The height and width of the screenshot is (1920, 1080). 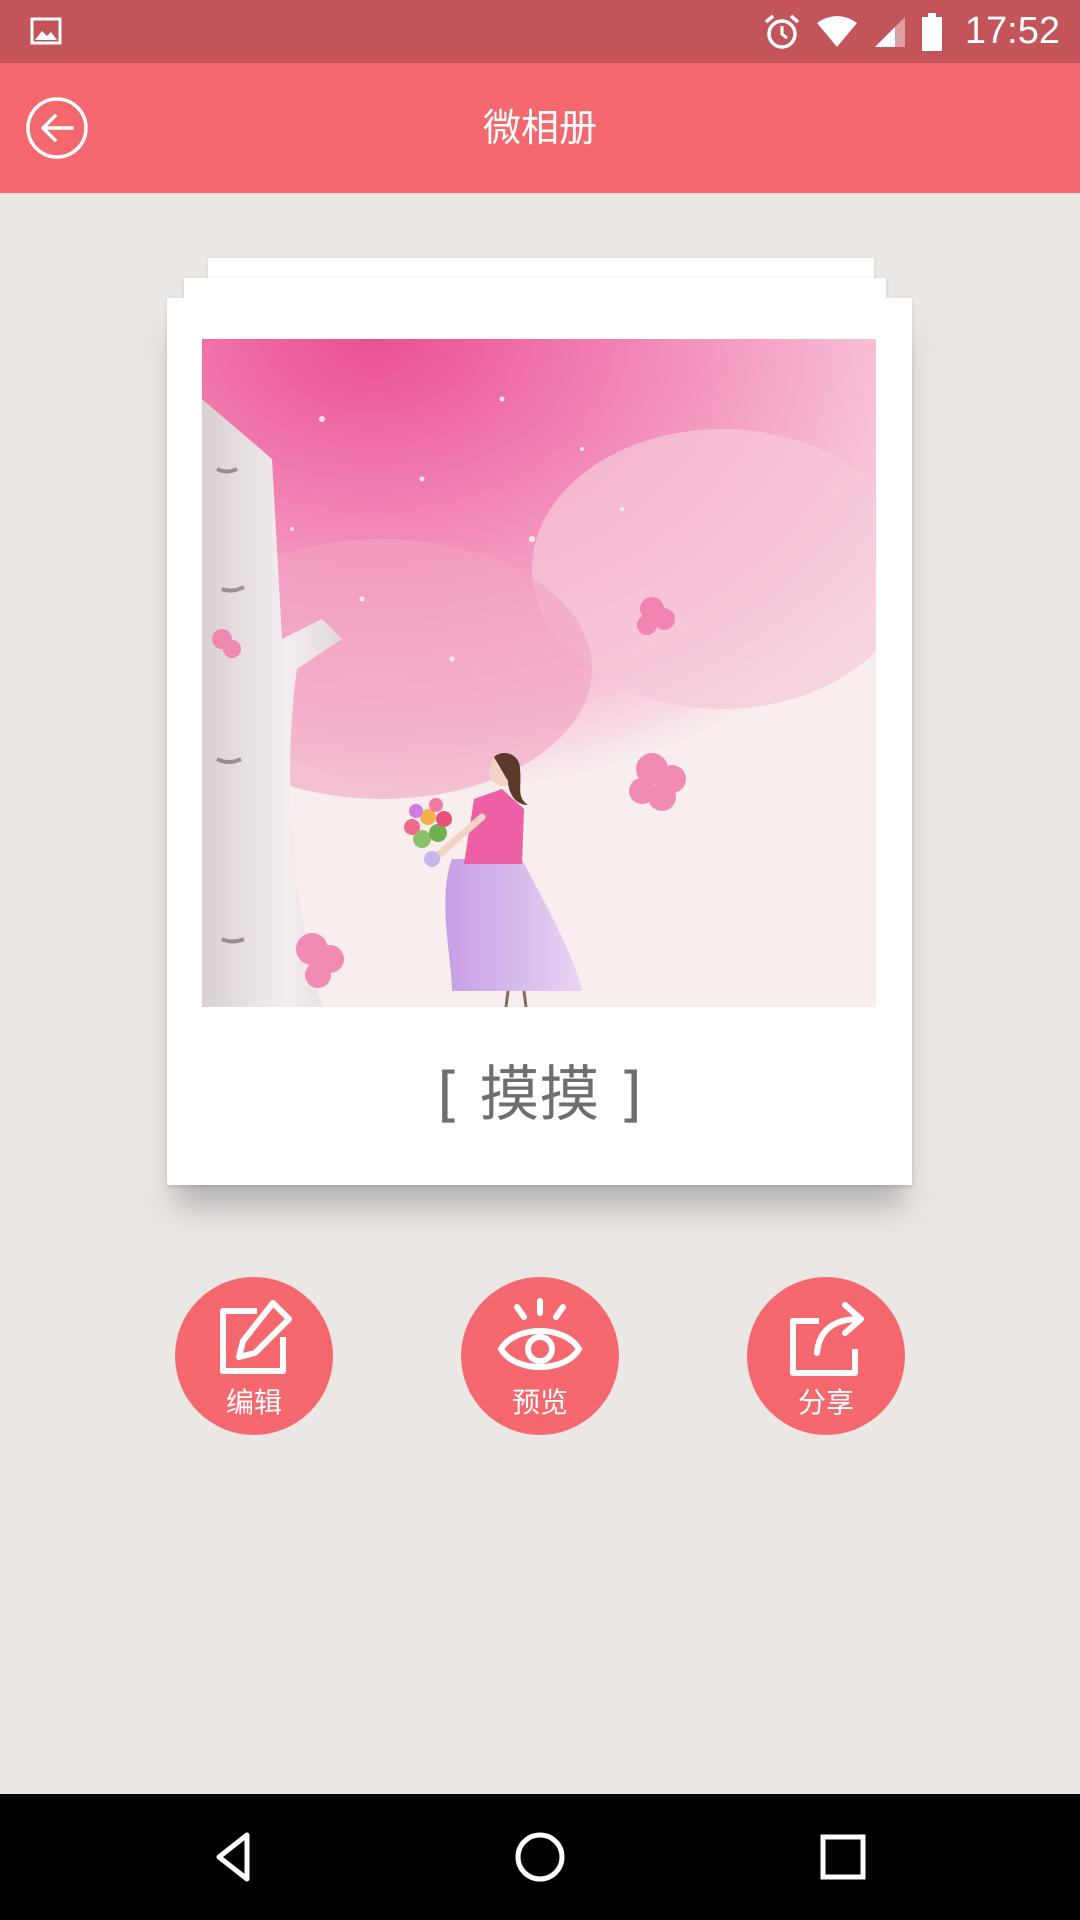 I want to click on edit-label: 编辑, so click(x=253, y=1402).